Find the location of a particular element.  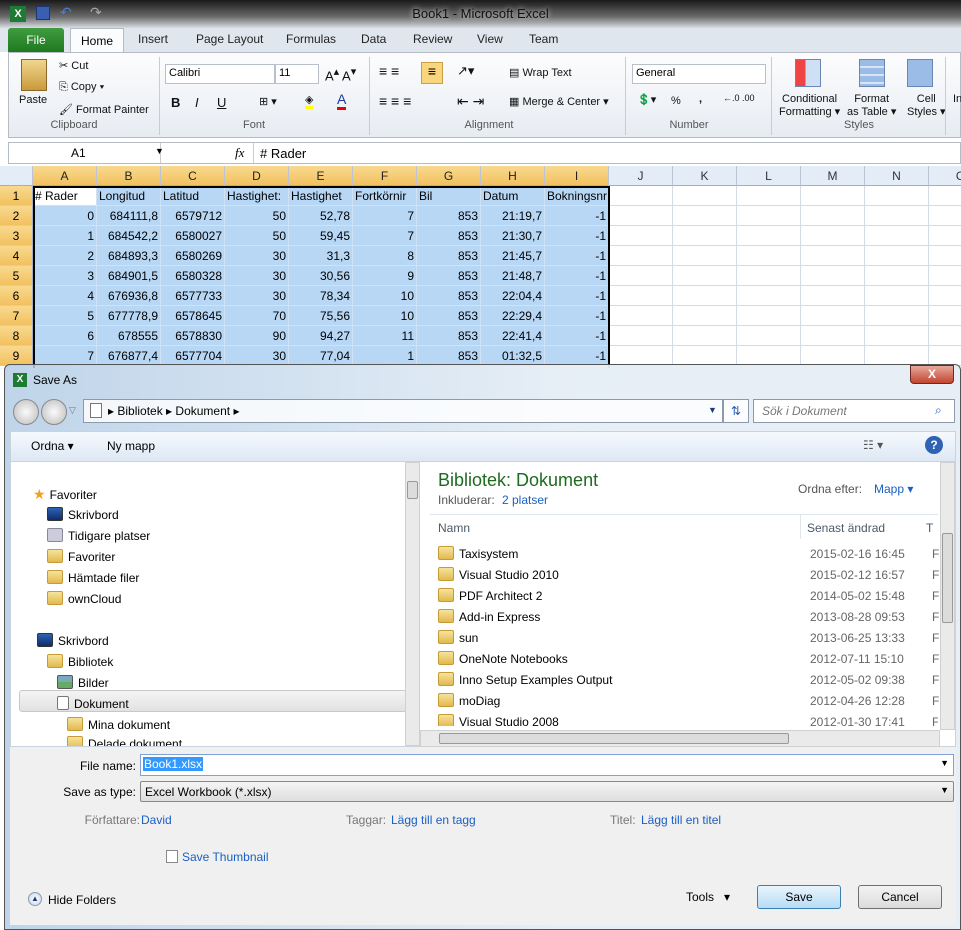

cell-J8 is located at coordinates (641, 336).